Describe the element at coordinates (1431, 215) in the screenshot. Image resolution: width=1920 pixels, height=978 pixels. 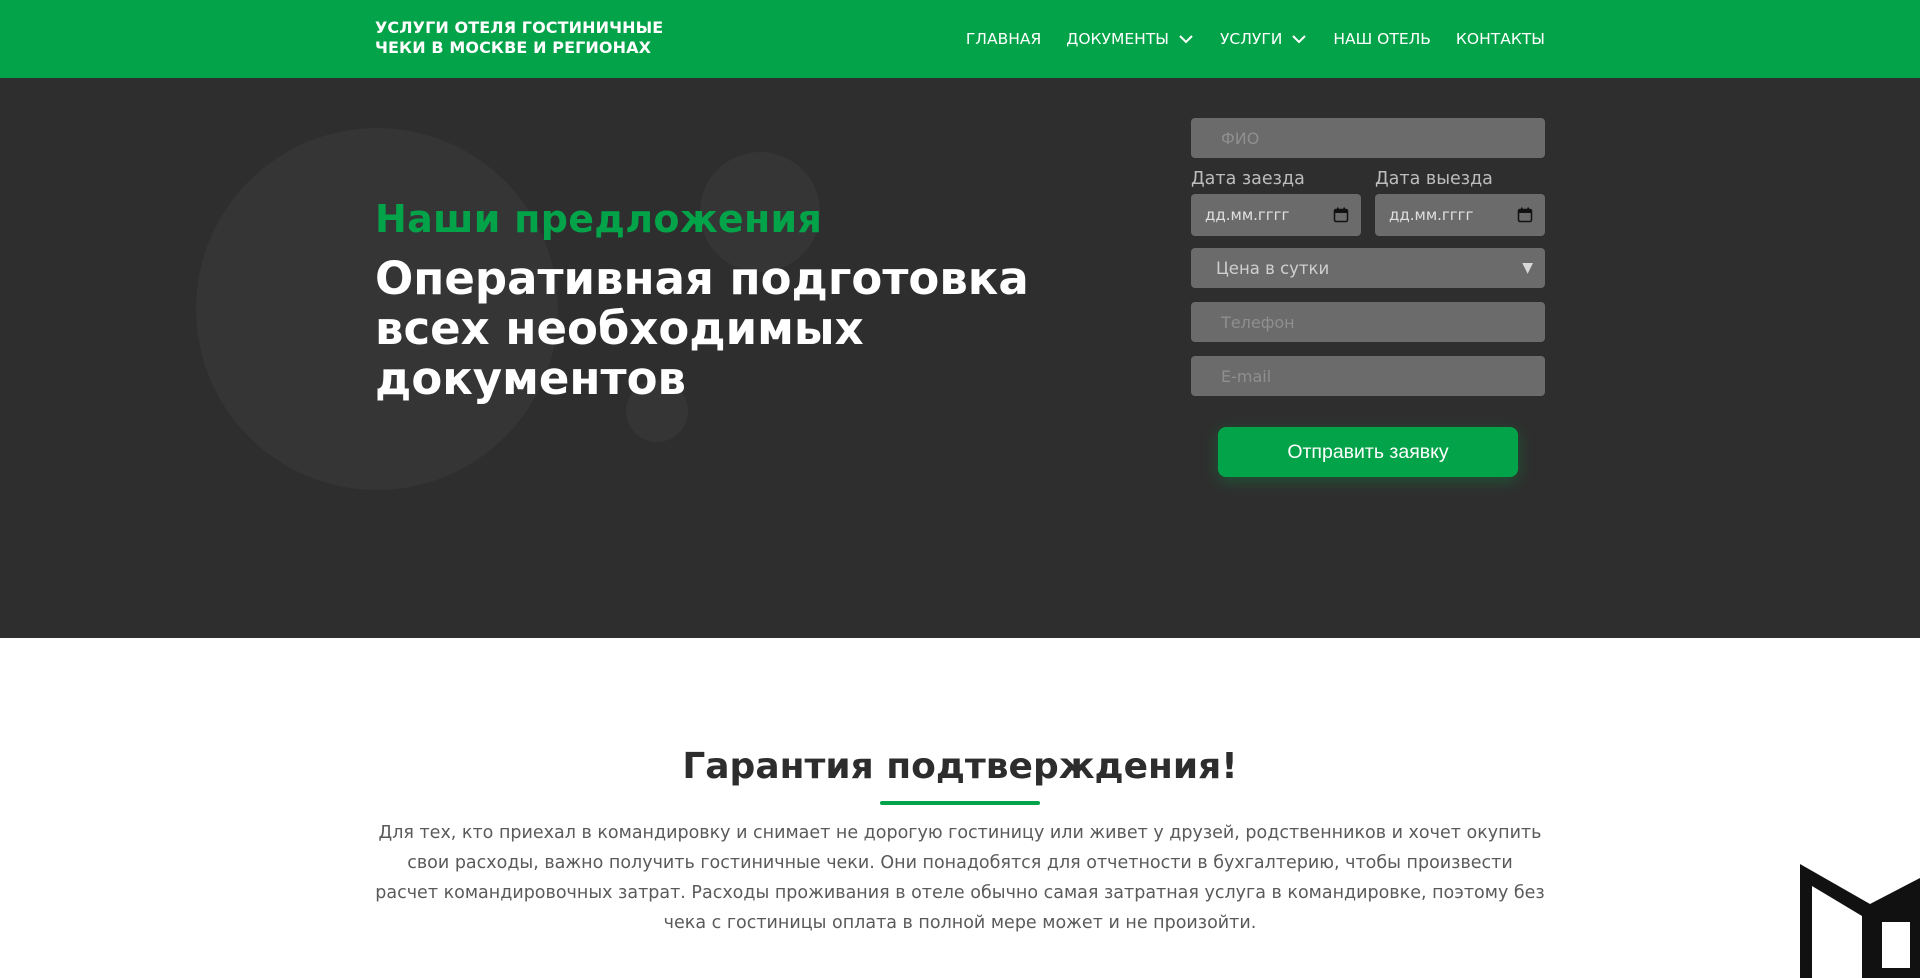
I see `checkout-date-placeholder: дд.мм.гггг` at that location.